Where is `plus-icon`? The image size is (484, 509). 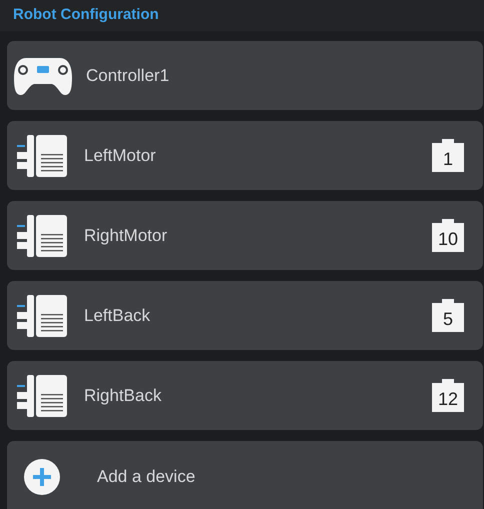 plus-icon is located at coordinates (42, 477).